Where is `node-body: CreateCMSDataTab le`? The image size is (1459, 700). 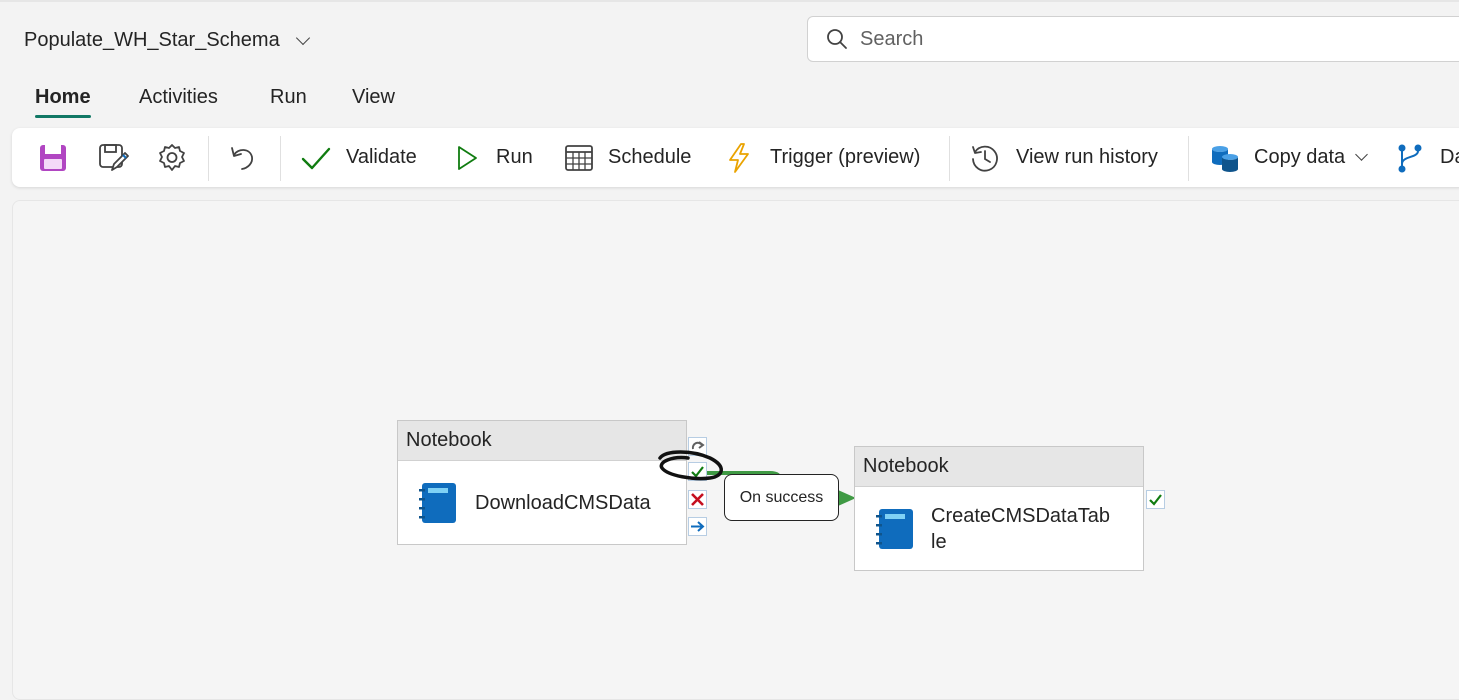
node-body: CreateCMSDataTab le is located at coordinates (999, 529).